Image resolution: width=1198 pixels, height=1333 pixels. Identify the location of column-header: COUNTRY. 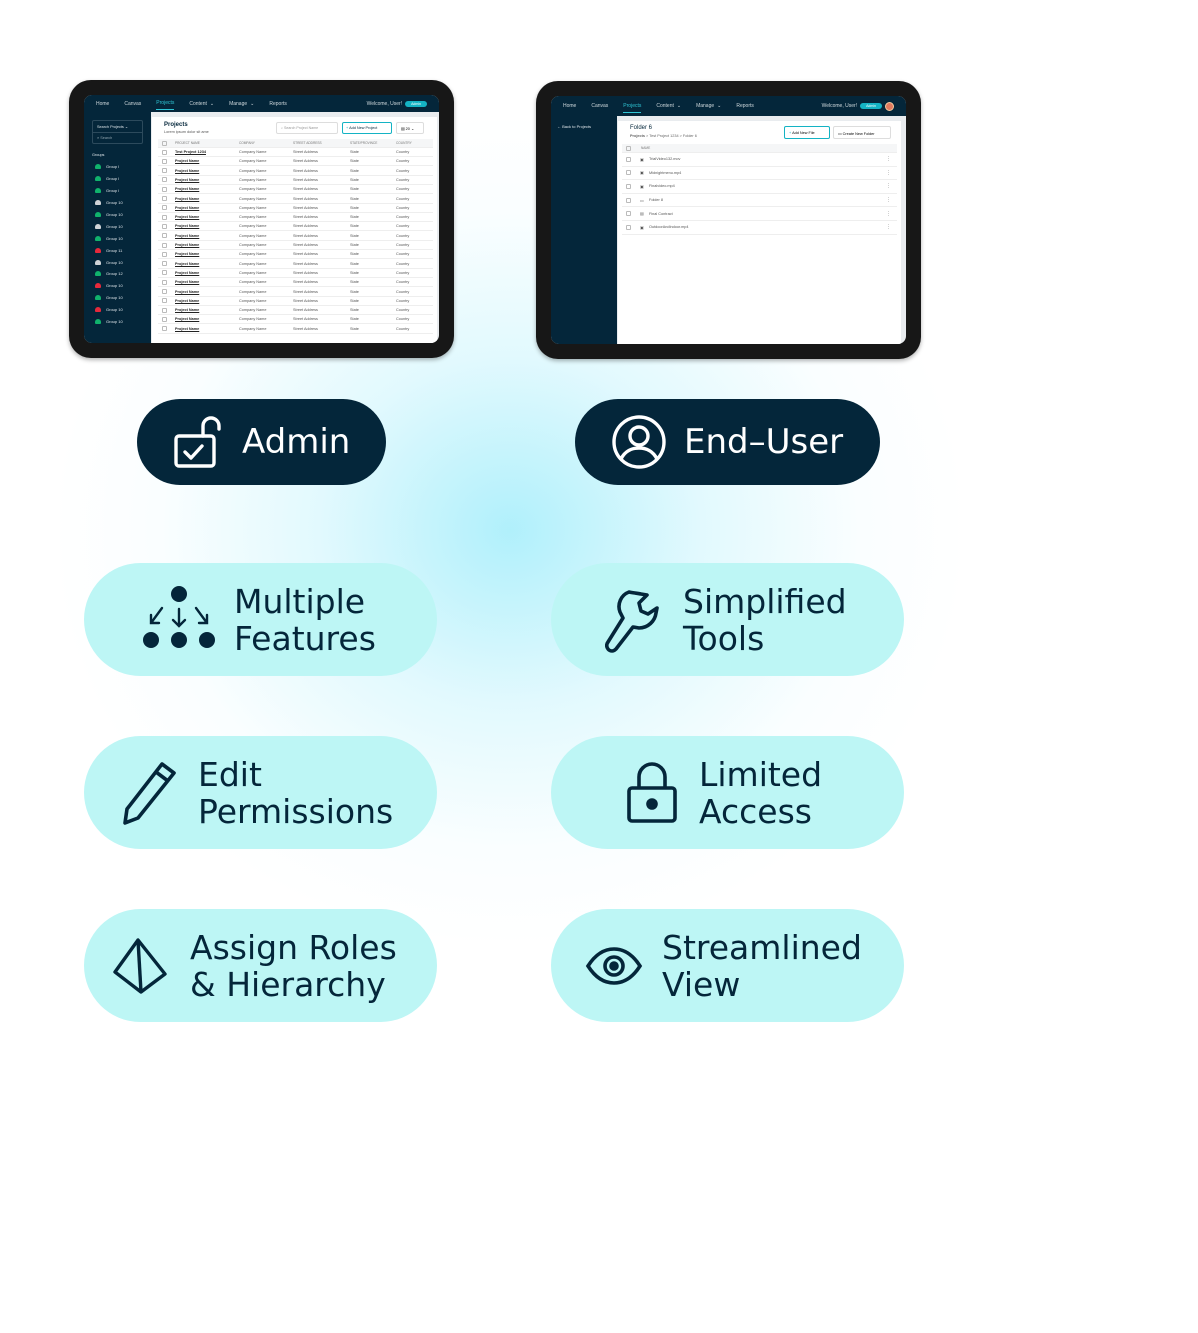
(404, 143).